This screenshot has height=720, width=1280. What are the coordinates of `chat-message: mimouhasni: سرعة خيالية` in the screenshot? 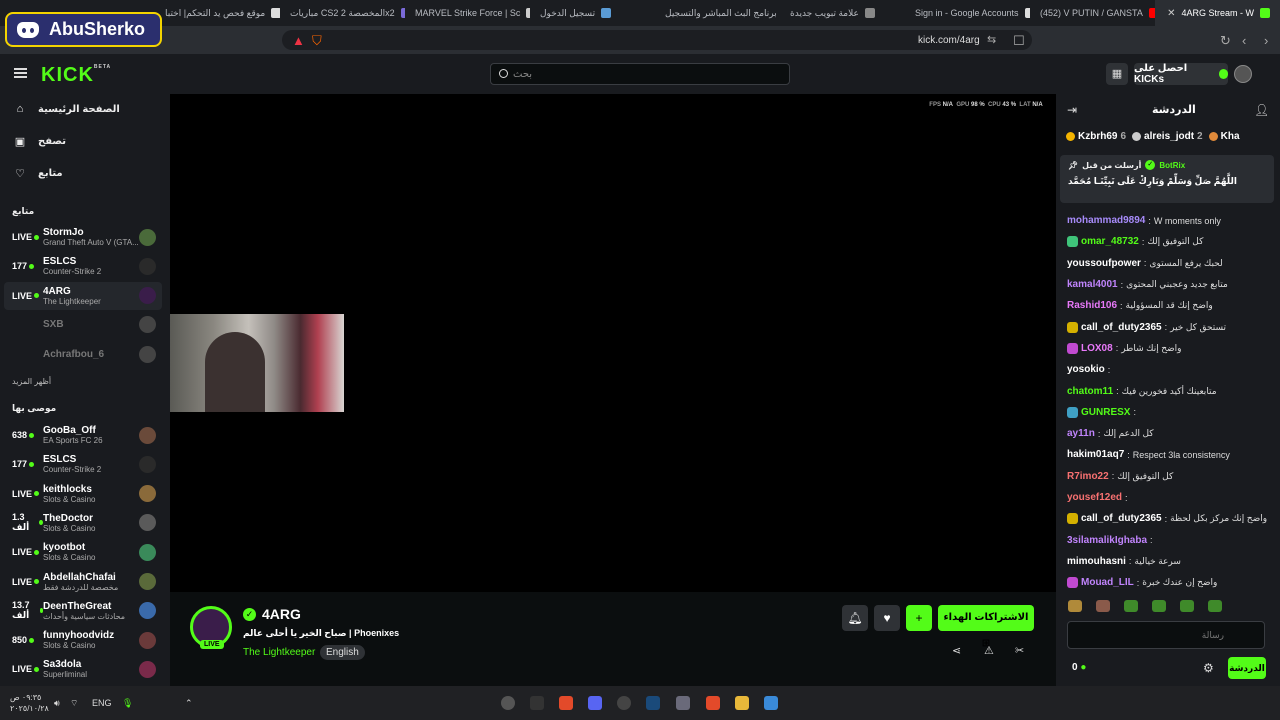 It's located at (1169, 561).